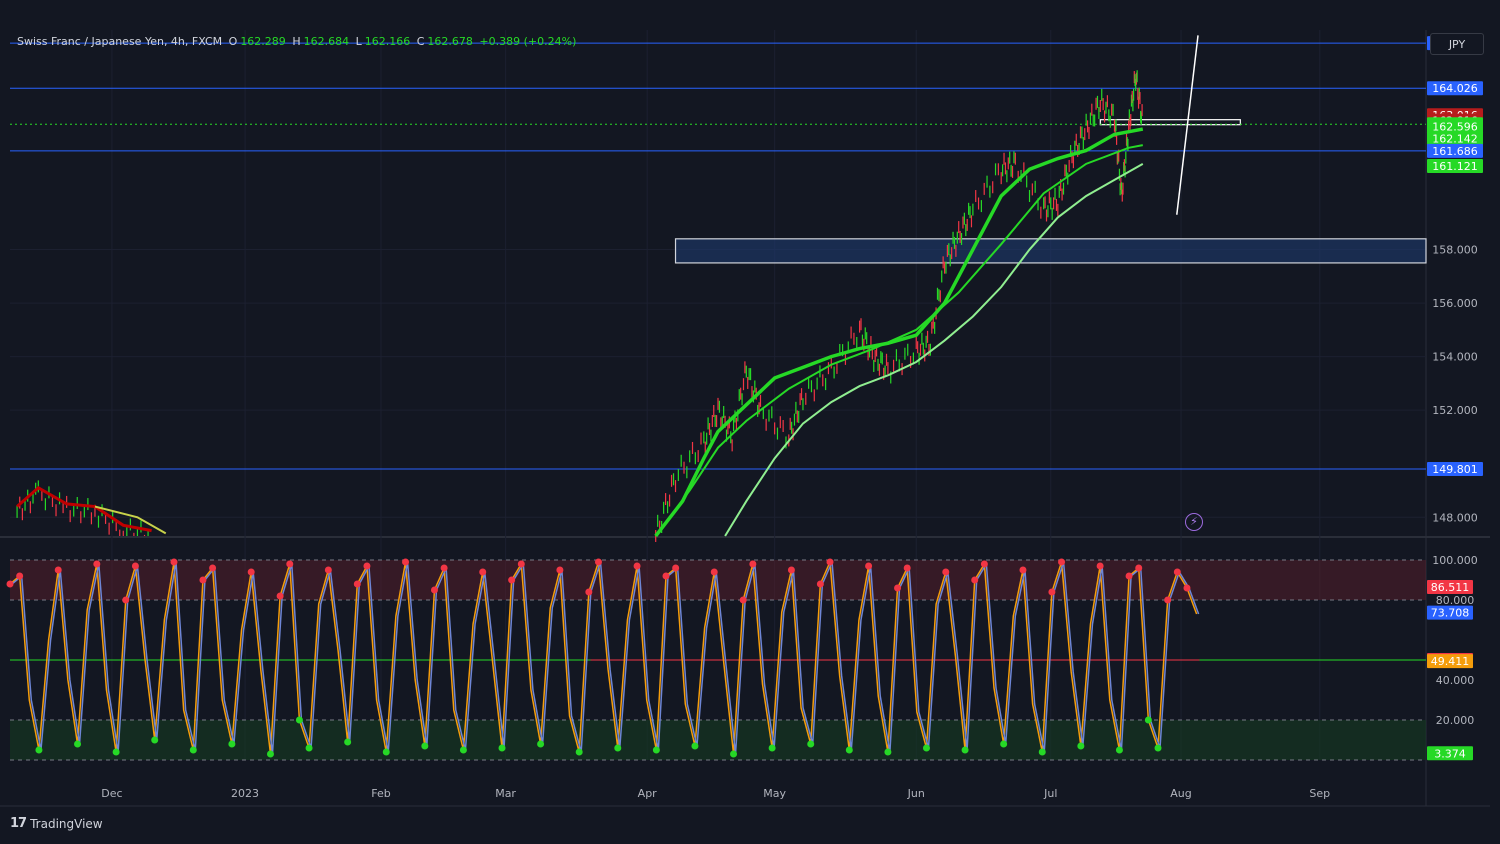 Image resolution: width=1500 pixels, height=844 pixels. I want to click on brand-name: TradingView, so click(66, 823).